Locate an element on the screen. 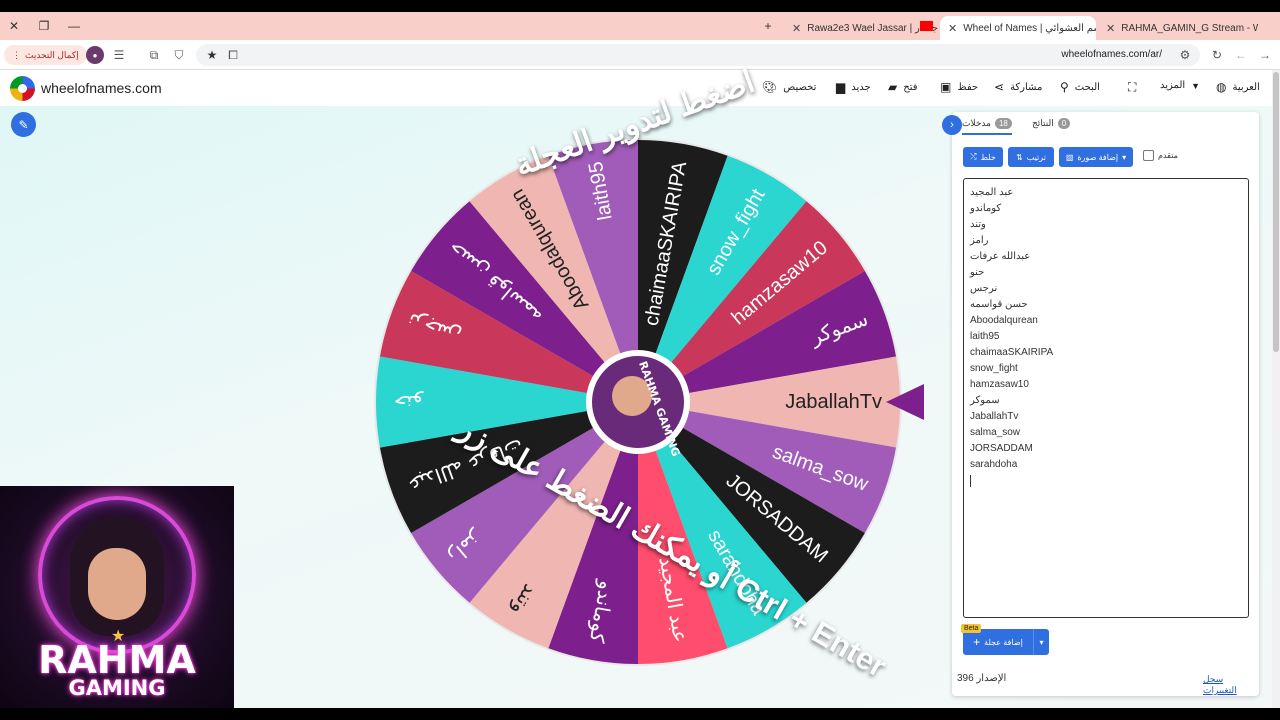 Image resolution: width=1280 pixels, height=720 pixels. chevron-down-icon: ▼ is located at coordinates (1196, 85).